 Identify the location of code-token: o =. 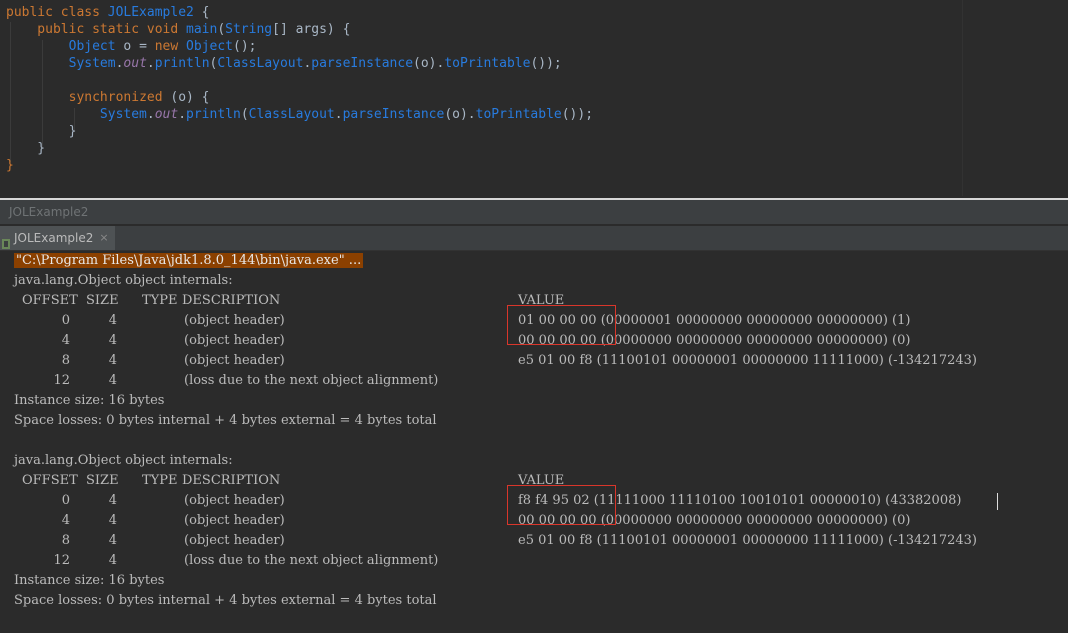
(135, 46).